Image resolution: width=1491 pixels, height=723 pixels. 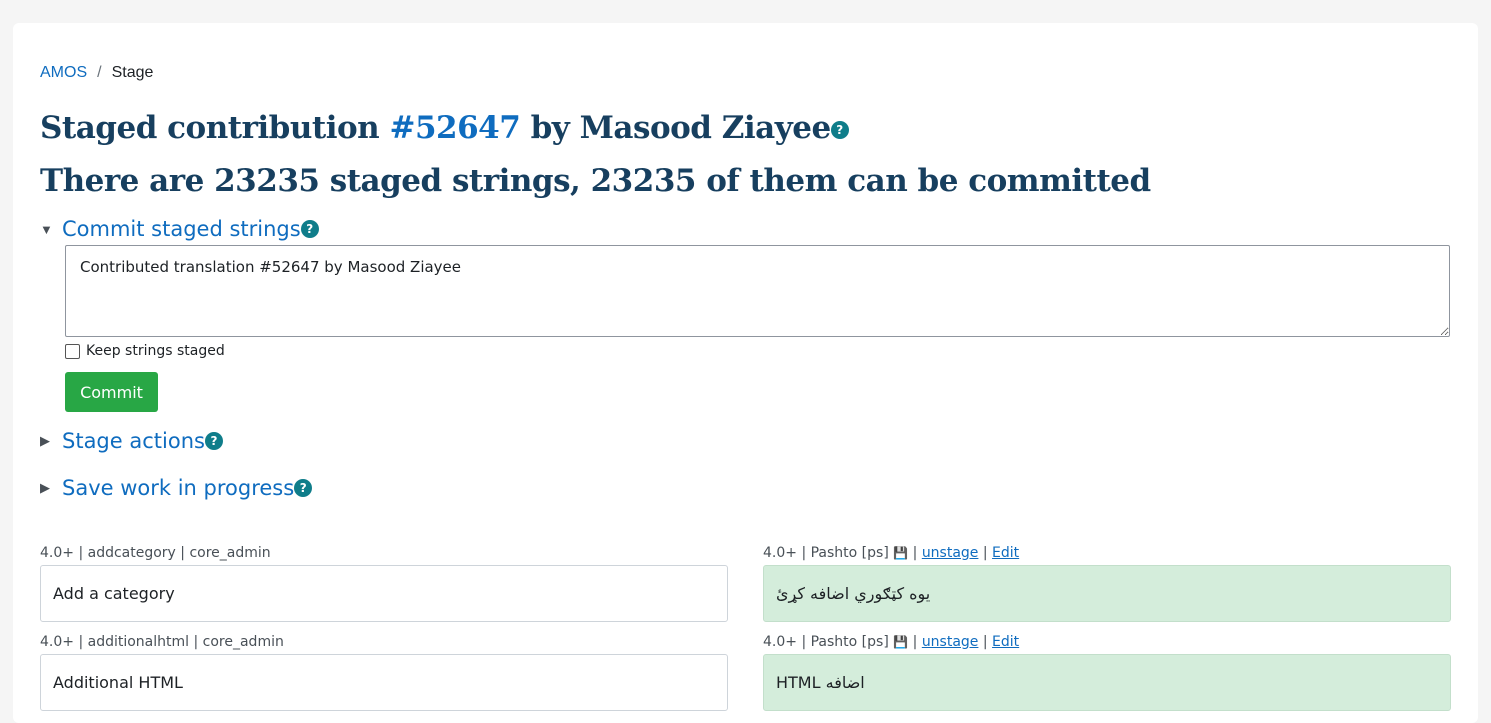 What do you see at coordinates (96, 73) in the screenshot?
I see `breadcrumb: AMOS / Stage` at bounding box center [96, 73].